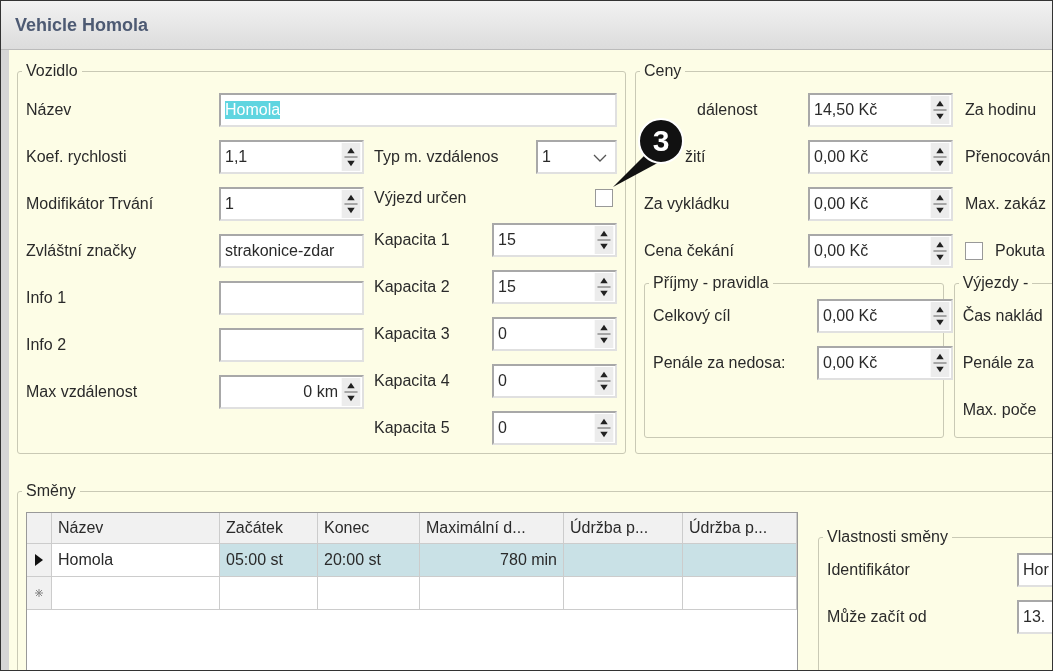 This screenshot has height=671, width=1053. Describe the element at coordinates (887, 537) in the screenshot. I see `group-title: Vlastnosti směny` at that location.